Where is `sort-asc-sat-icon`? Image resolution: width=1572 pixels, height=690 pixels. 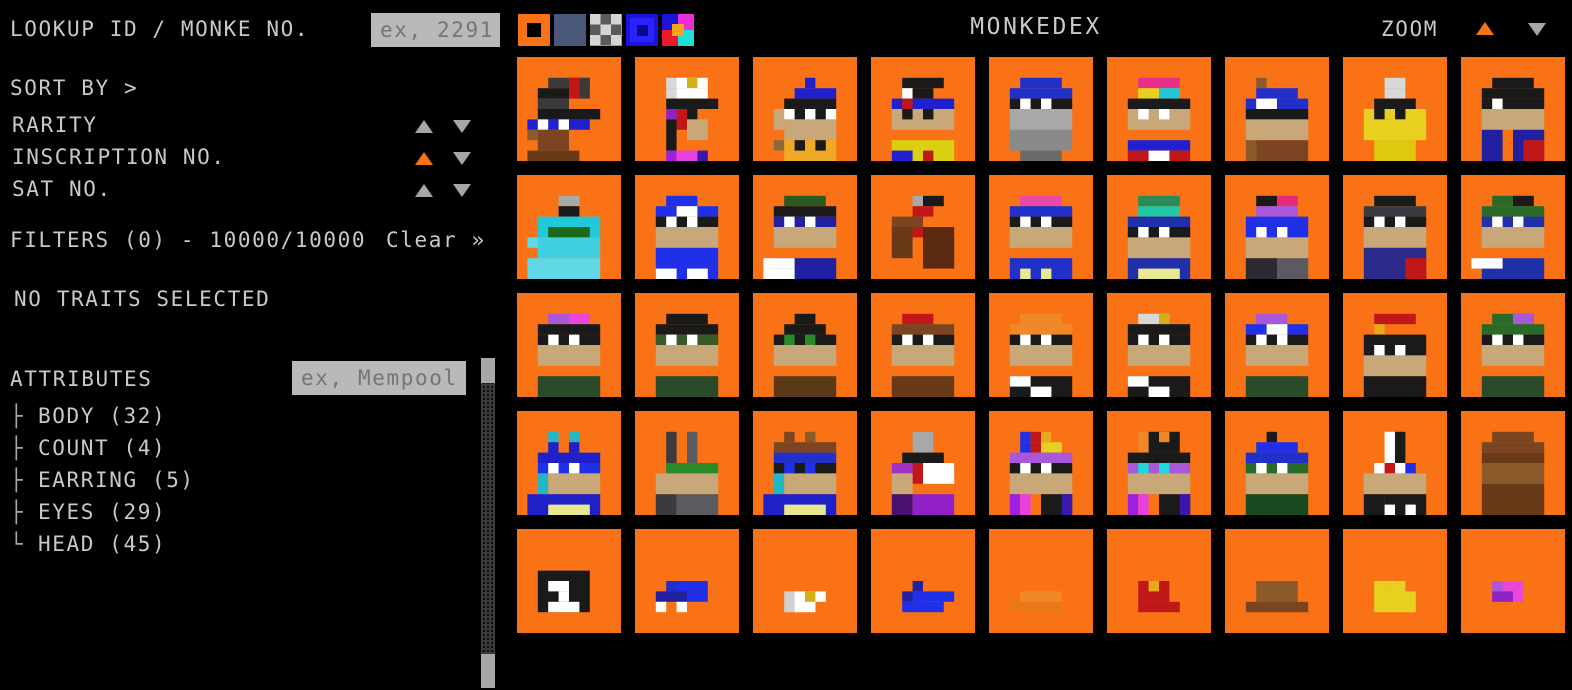
sort-asc-sat-icon is located at coordinates (424, 190).